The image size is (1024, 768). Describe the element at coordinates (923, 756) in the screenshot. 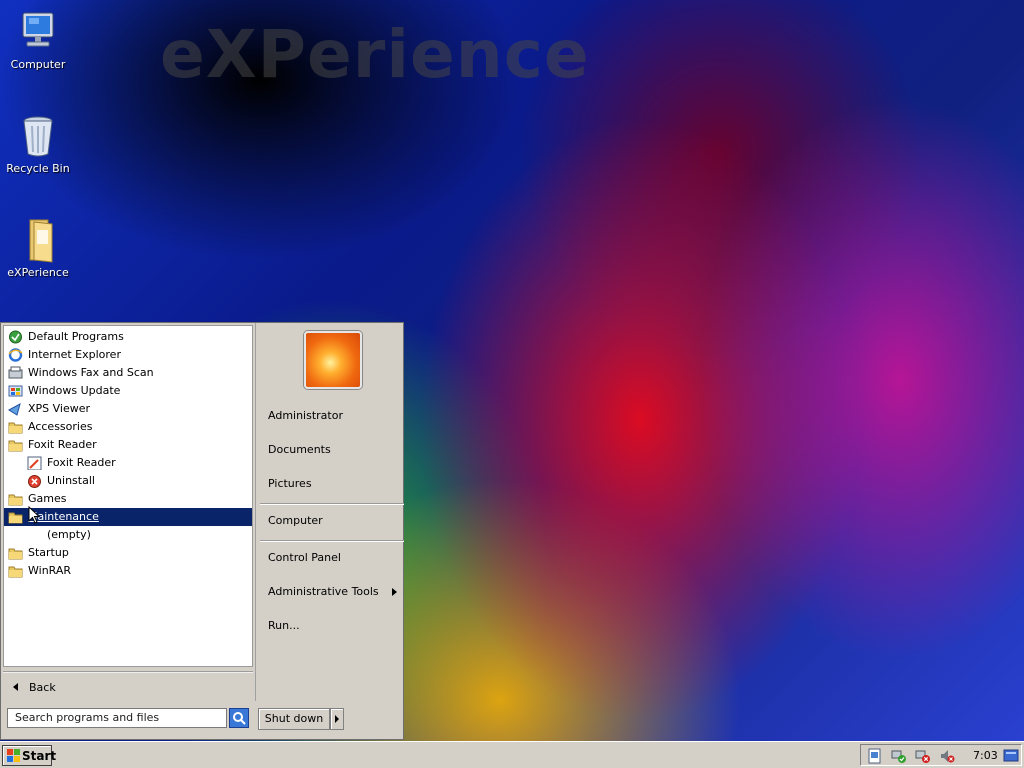

I see `network-disconnected-icon` at that location.